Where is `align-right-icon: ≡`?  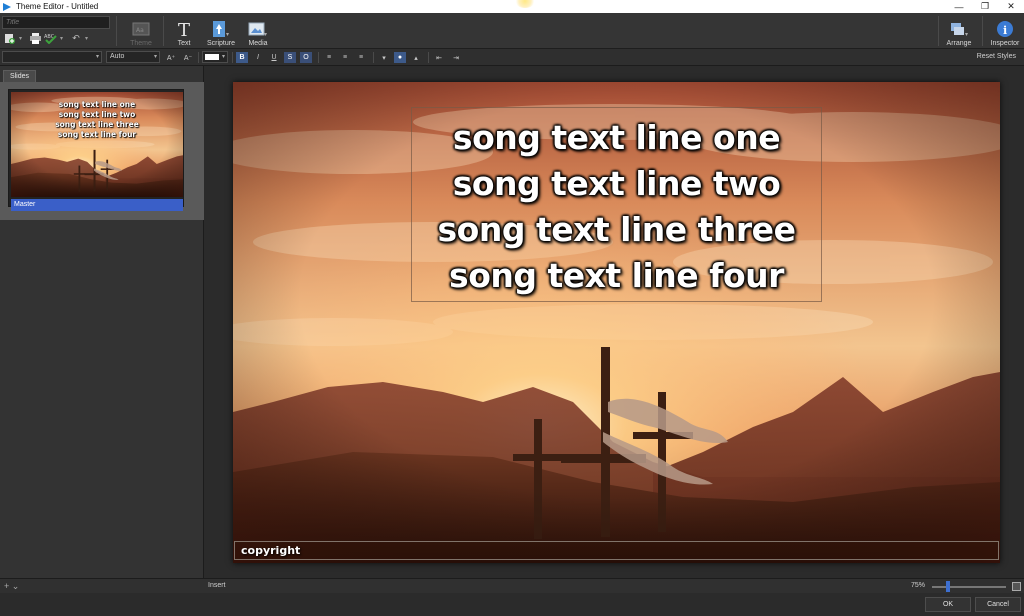 align-right-icon: ≡ is located at coordinates (361, 57).